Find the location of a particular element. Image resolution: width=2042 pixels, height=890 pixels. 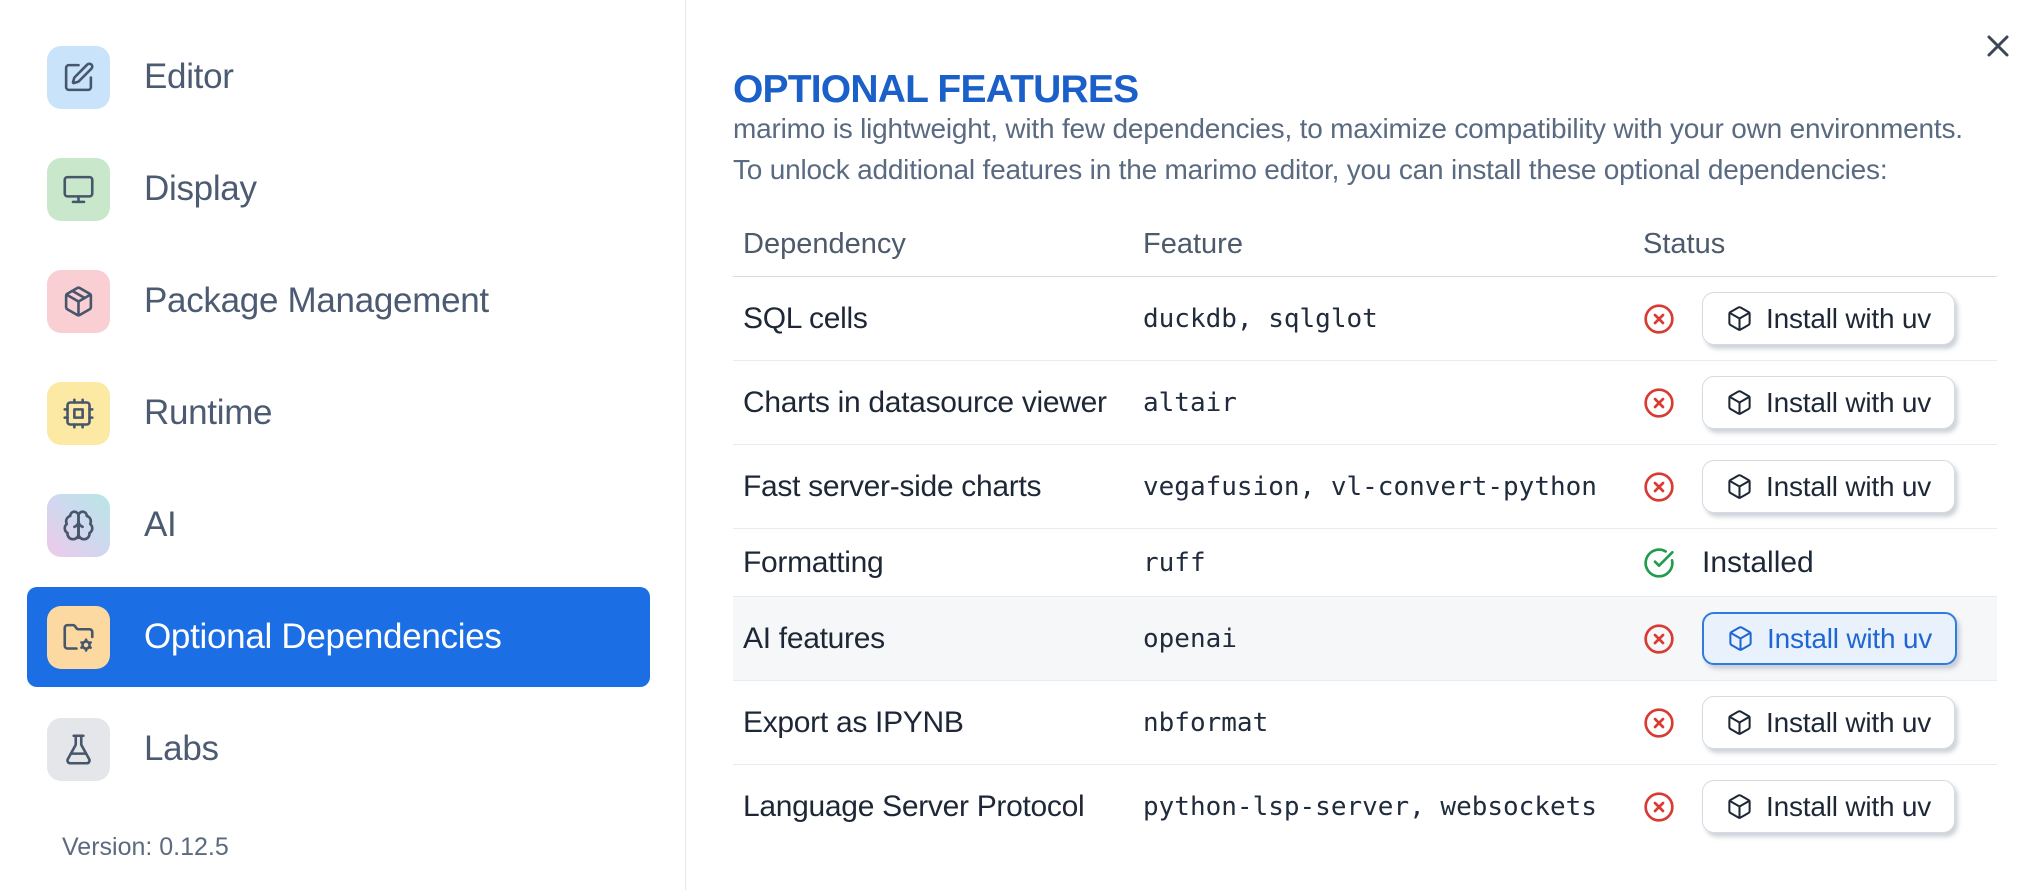

brain-icon is located at coordinates (78, 525).